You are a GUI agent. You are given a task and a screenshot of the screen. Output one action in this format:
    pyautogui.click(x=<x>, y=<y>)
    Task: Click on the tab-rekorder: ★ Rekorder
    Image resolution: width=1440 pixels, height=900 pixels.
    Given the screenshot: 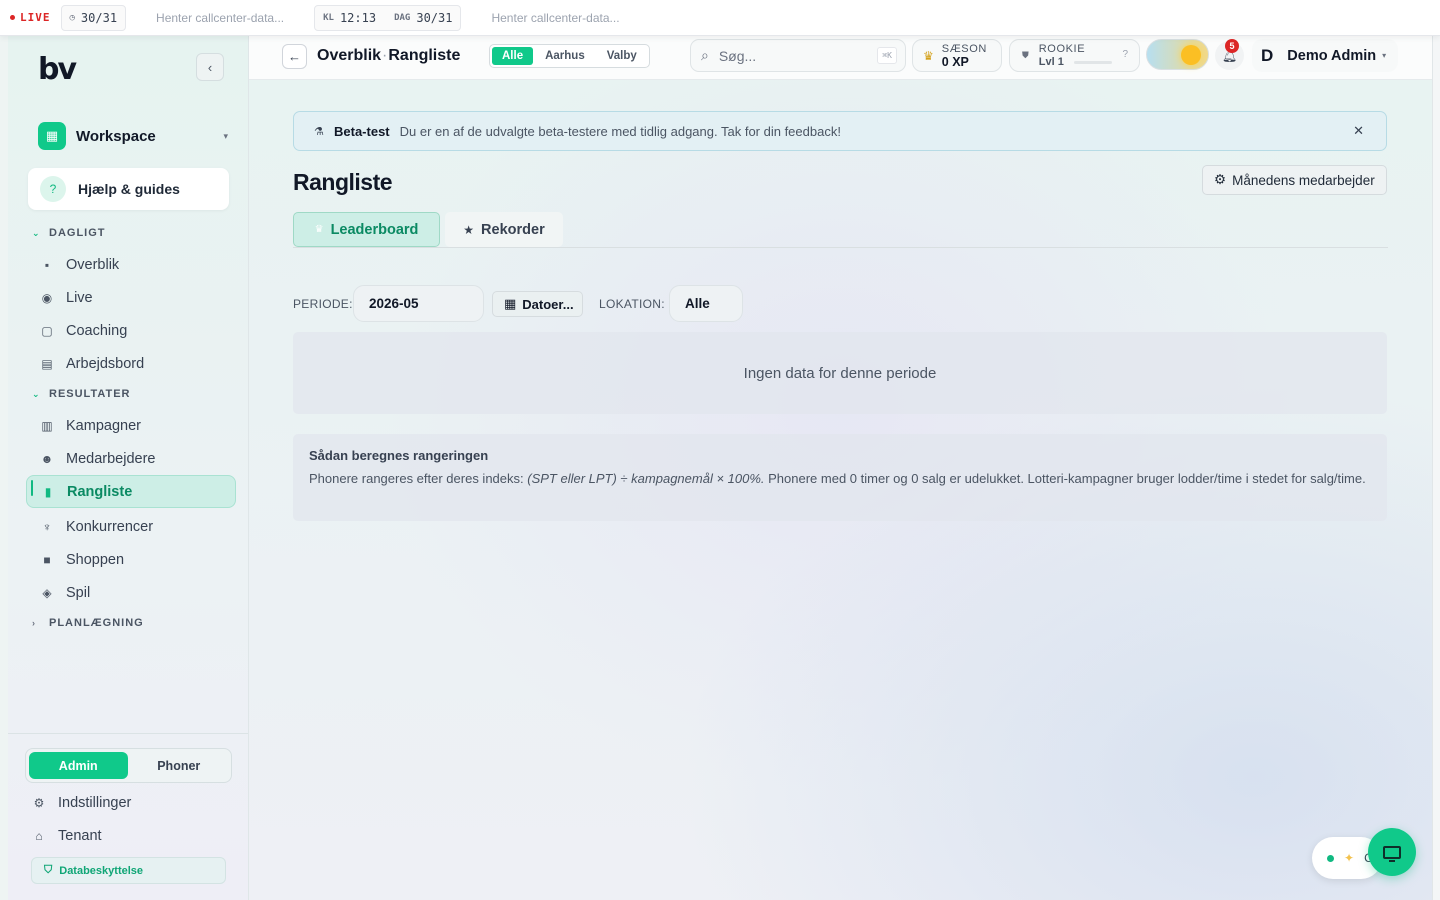 What is the action you would take?
    pyautogui.click(x=504, y=229)
    